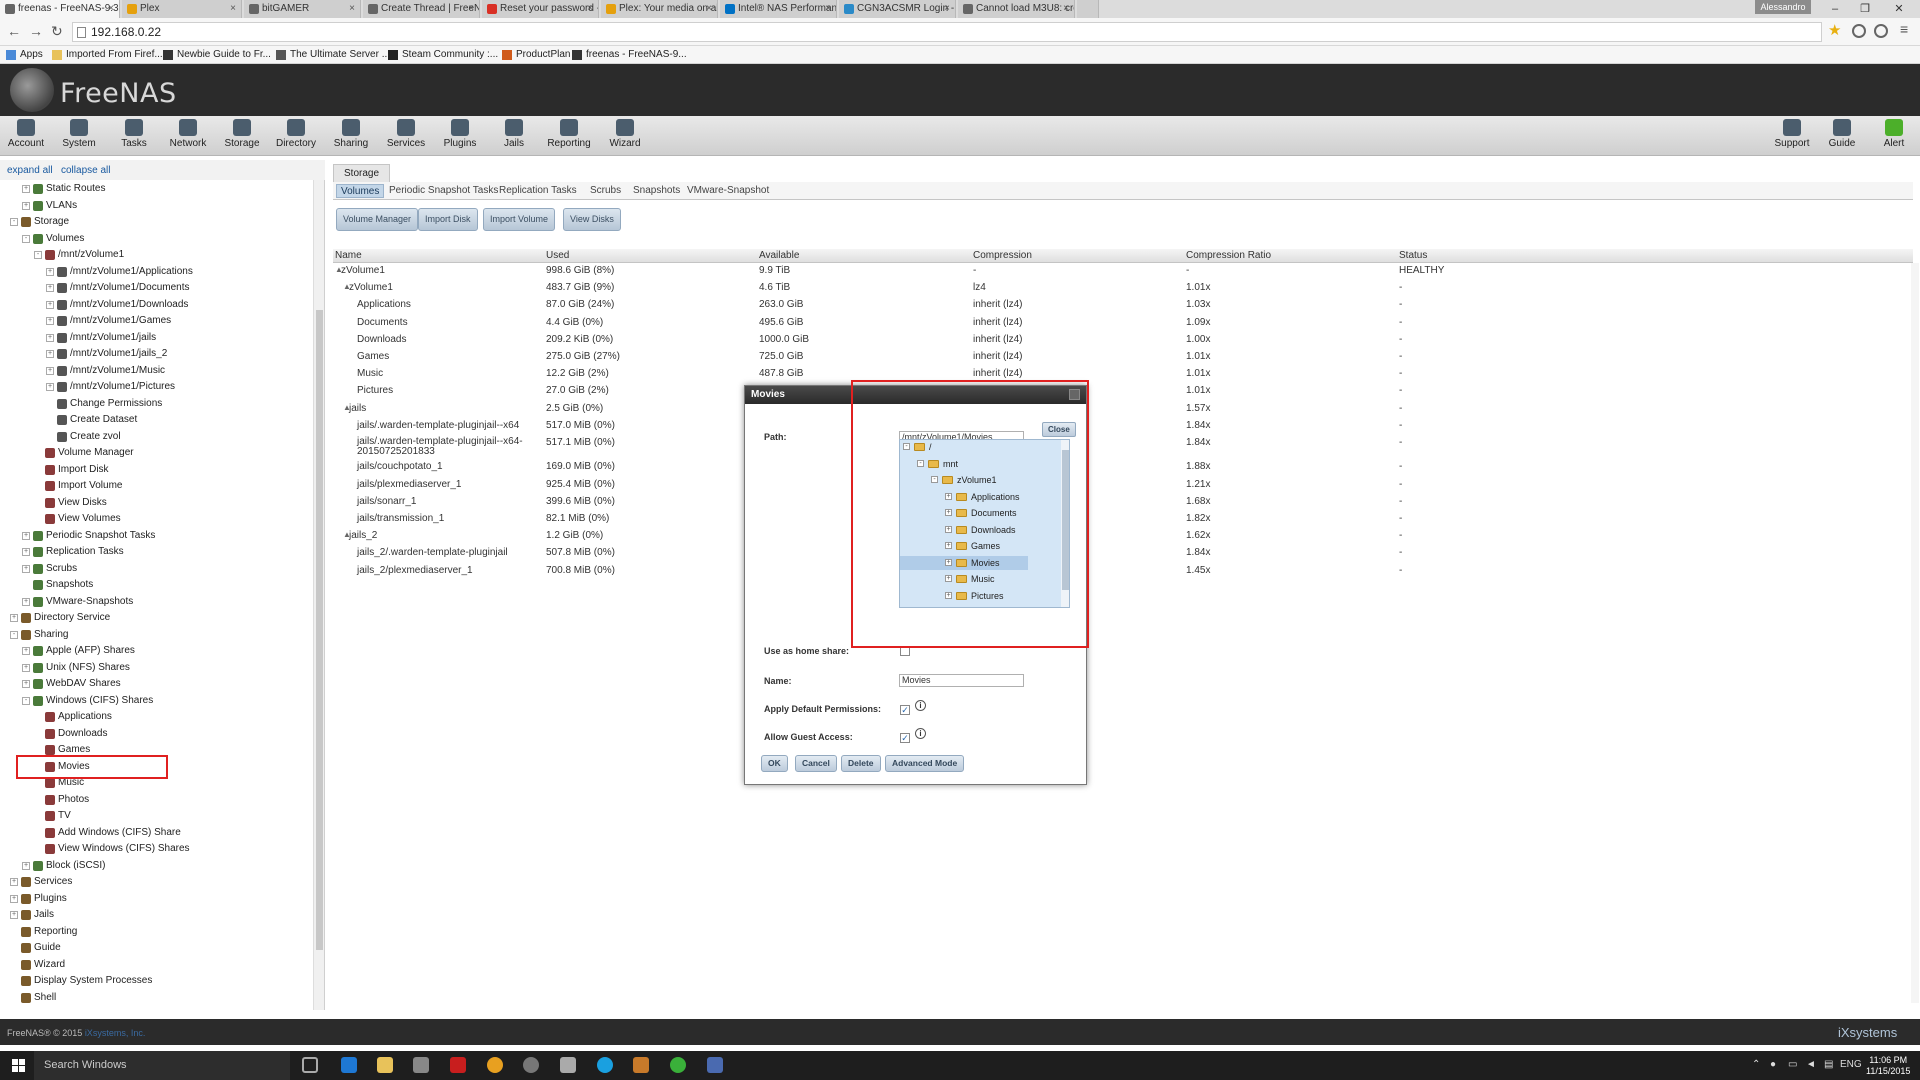 The width and height of the screenshot is (1920, 1080). What do you see at coordinates (406, 134) in the screenshot?
I see `toolbar-services: Services` at bounding box center [406, 134].